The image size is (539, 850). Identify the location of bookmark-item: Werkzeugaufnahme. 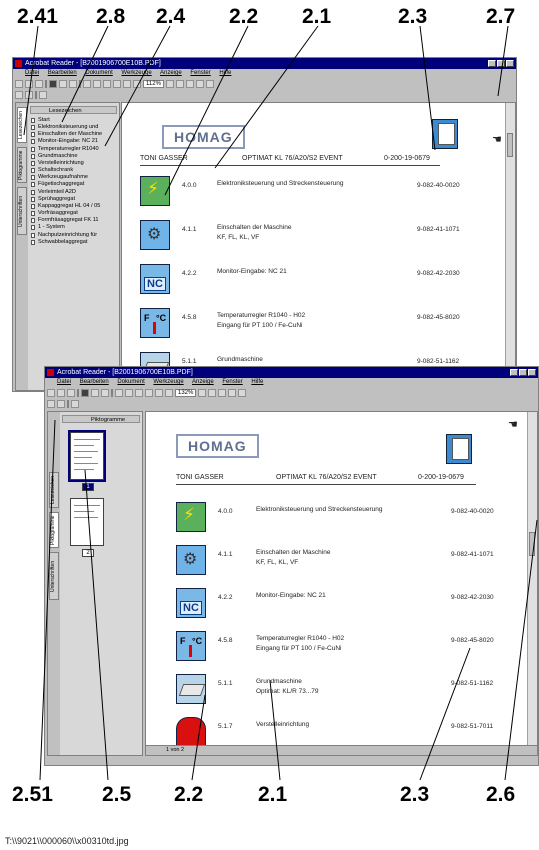
(73, 177).